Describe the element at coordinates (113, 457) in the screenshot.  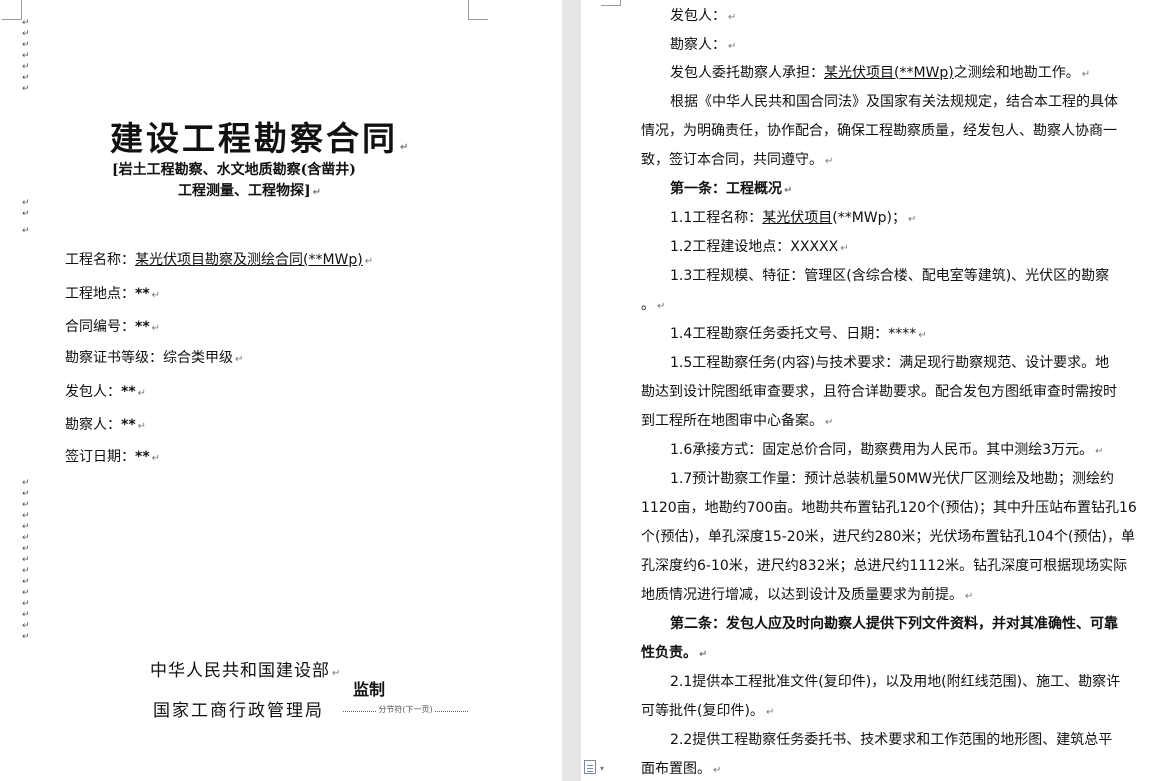
I see `field-signing-date: 签订日期：** ↵` at that location.